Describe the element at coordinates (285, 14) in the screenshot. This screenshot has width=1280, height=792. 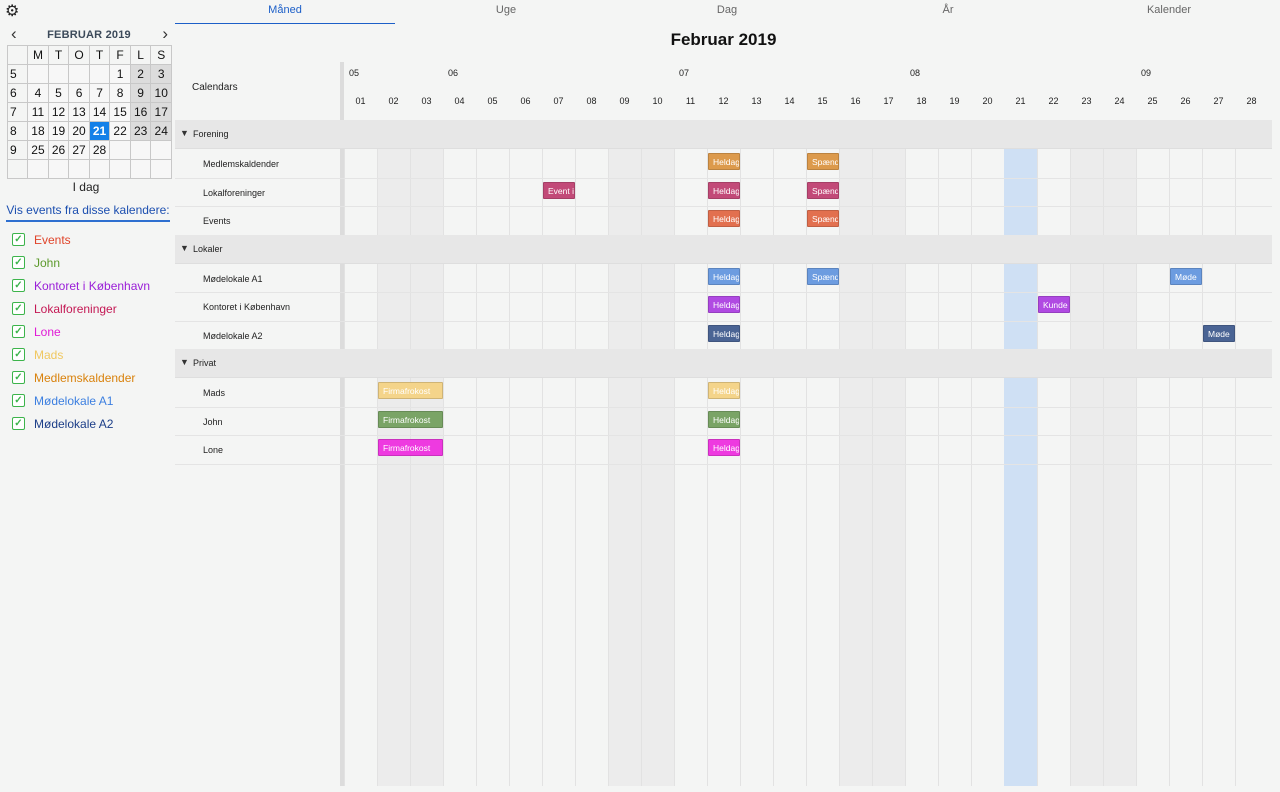
I see `tab-0: Måned` at that location.